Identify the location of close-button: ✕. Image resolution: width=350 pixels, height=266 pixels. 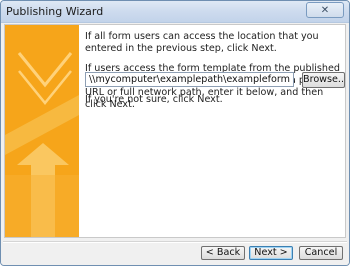
(325, 10).